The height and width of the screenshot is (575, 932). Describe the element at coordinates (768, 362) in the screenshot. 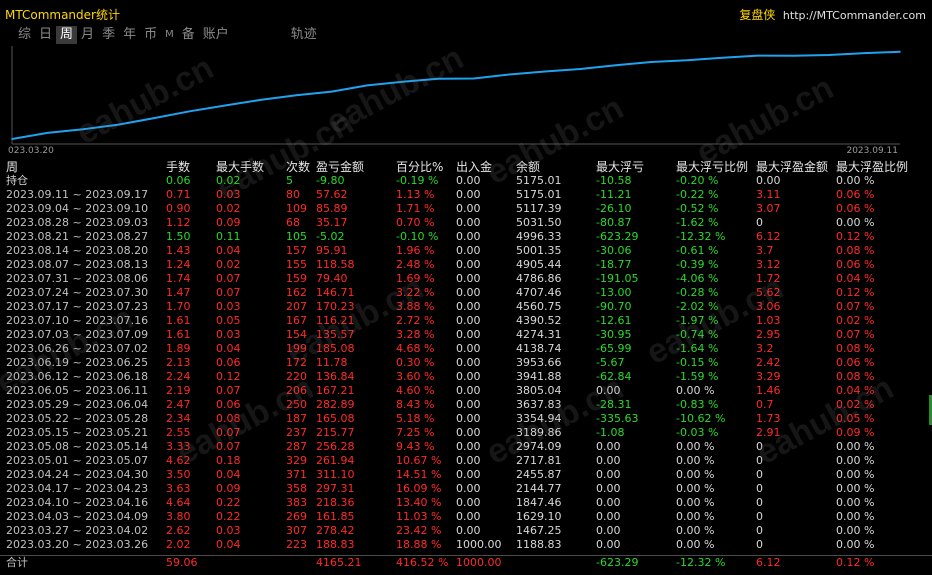

I see `cell-max-gain: 2.42` at that location.